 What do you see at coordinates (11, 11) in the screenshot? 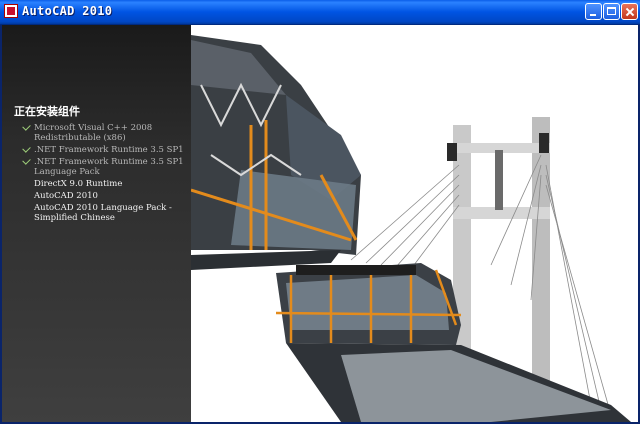
I see `autocad-app-icon` at bounding box center [11, 11].